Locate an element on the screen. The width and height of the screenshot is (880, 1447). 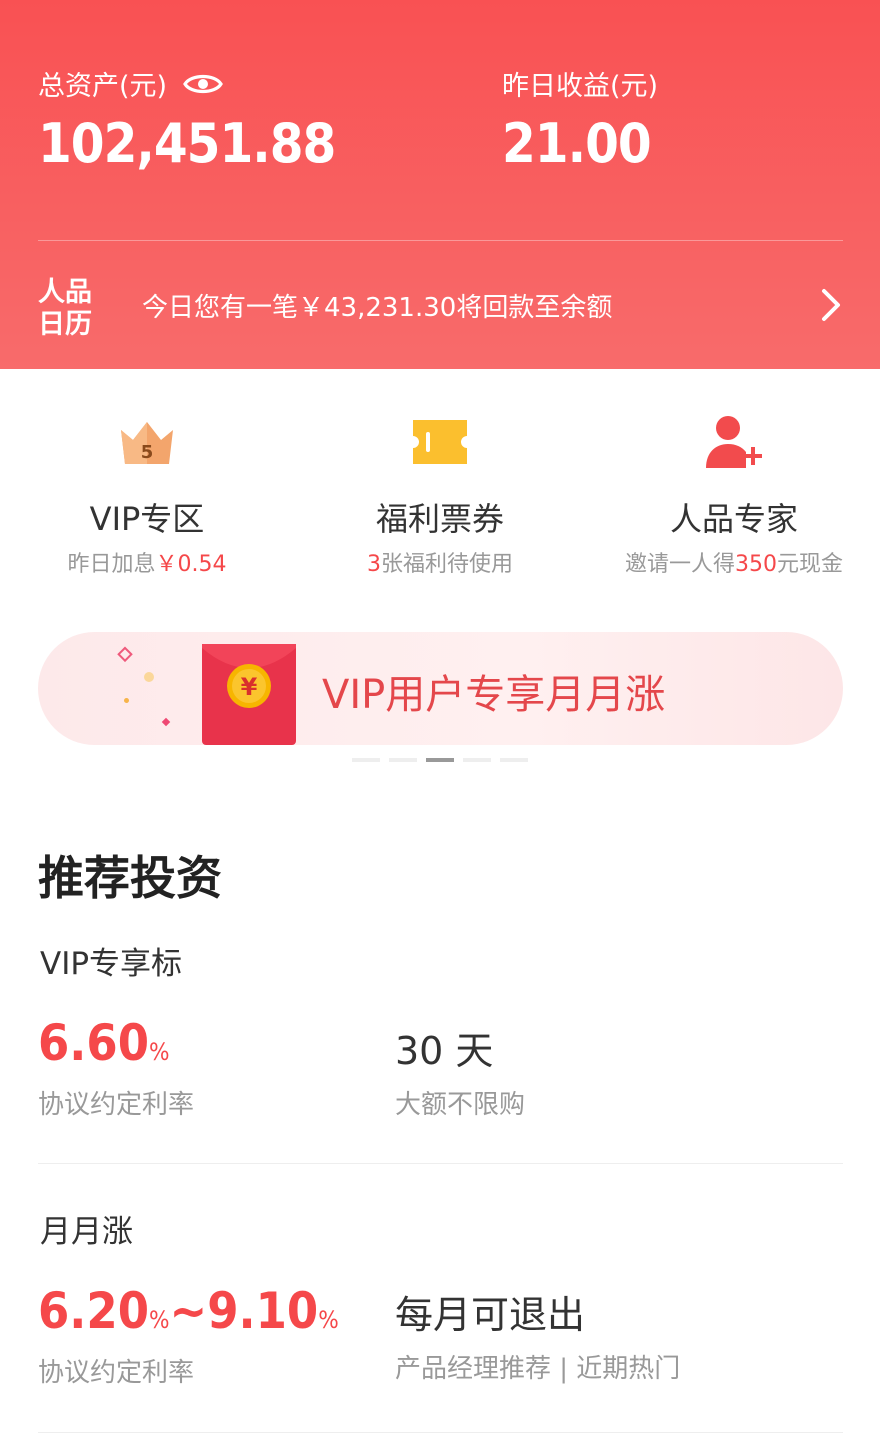
crown-icon: 5 is located at coordinates (147, 443).